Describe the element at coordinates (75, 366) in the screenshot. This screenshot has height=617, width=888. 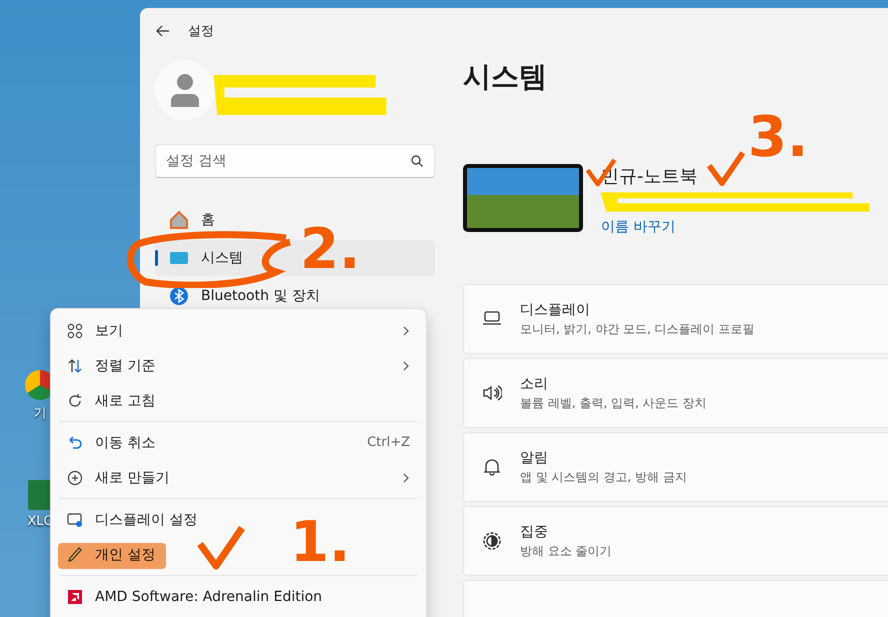
I see `sort-icon` at that location.